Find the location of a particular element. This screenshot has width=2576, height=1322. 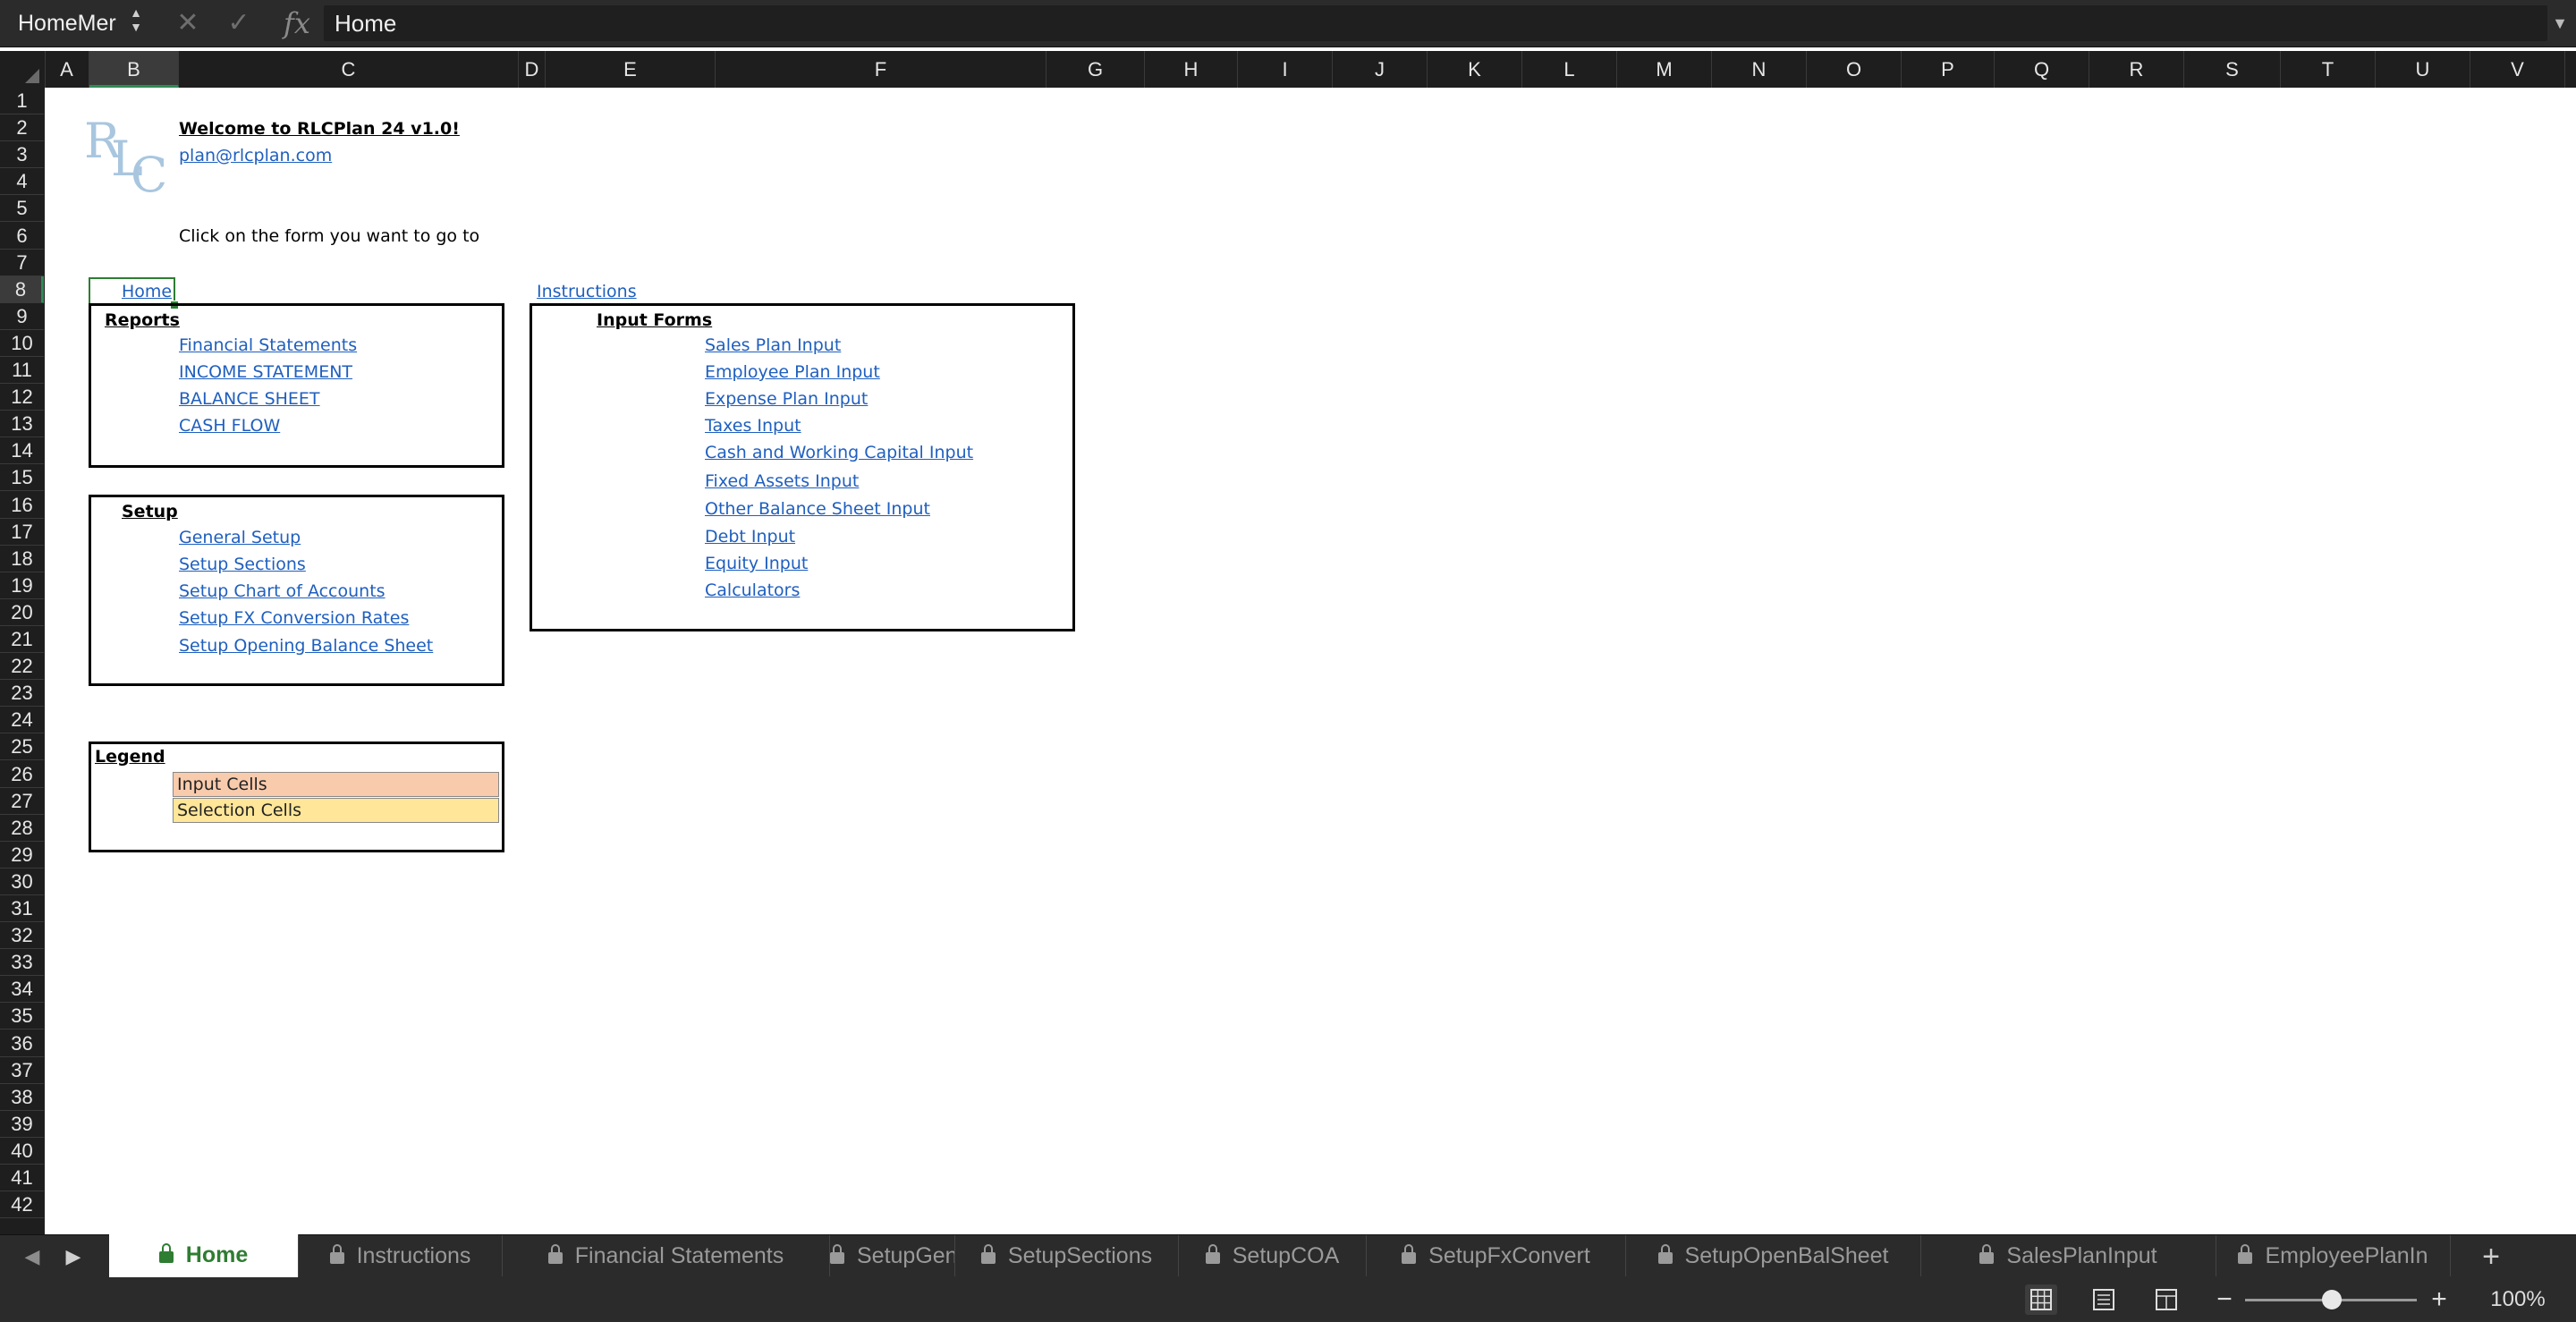

select-all-corner is located at coordinates (23, 70).